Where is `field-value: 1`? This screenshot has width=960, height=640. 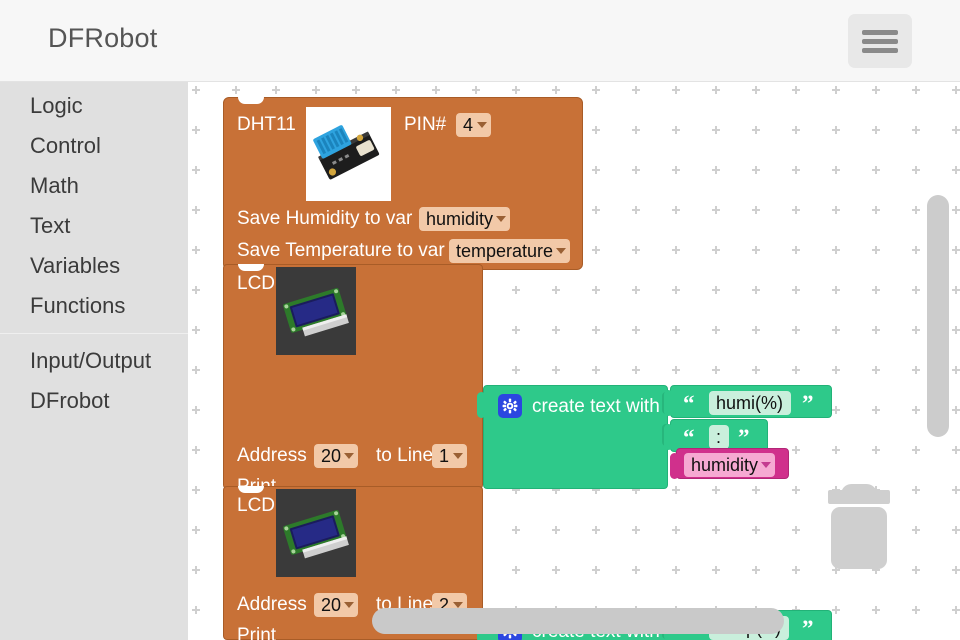 field-value: 1 is located at coordinates (444, 456).